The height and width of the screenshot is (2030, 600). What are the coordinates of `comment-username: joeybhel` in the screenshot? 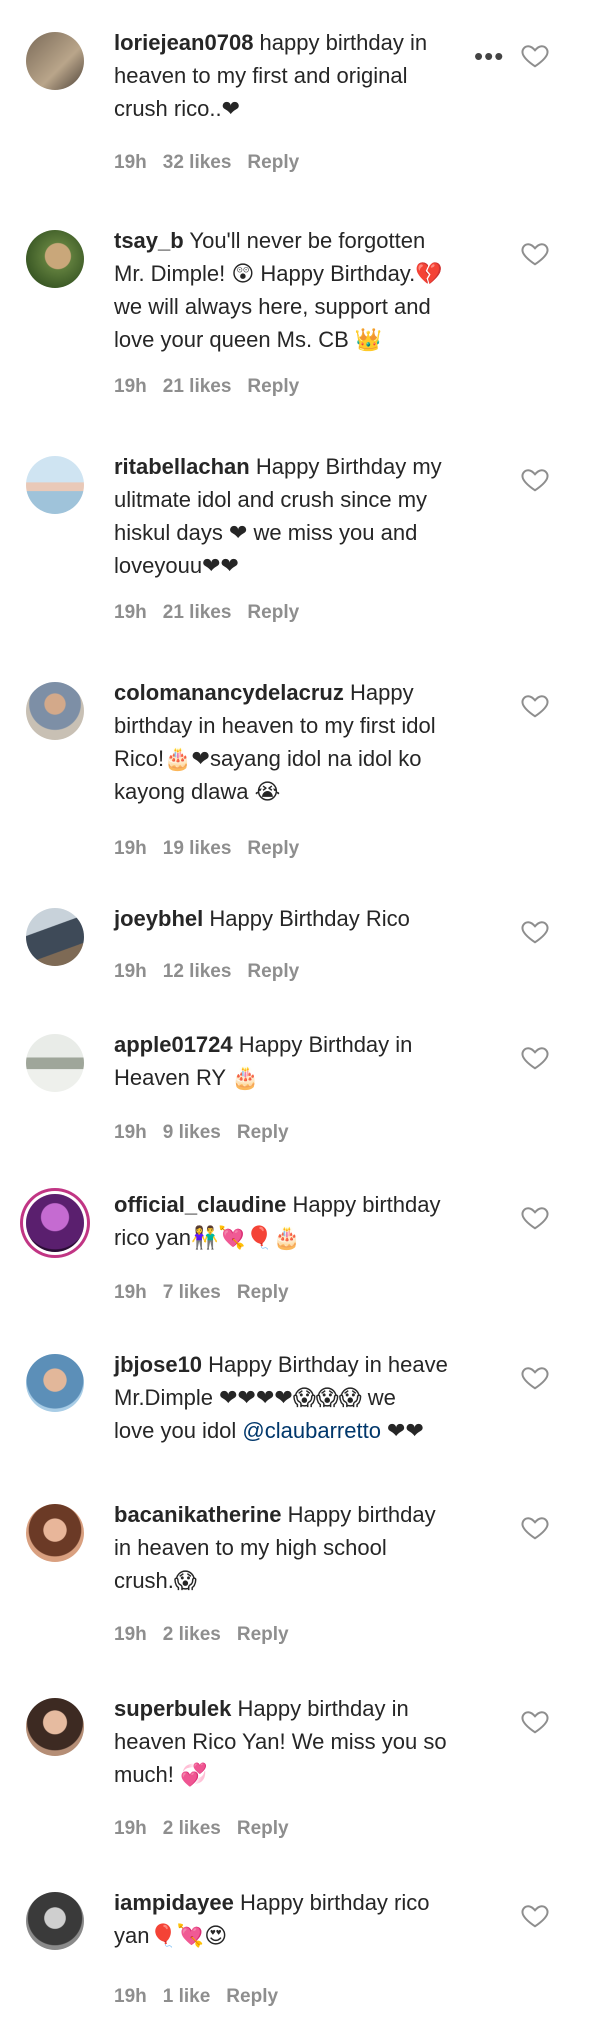 It's located at (158, 918).